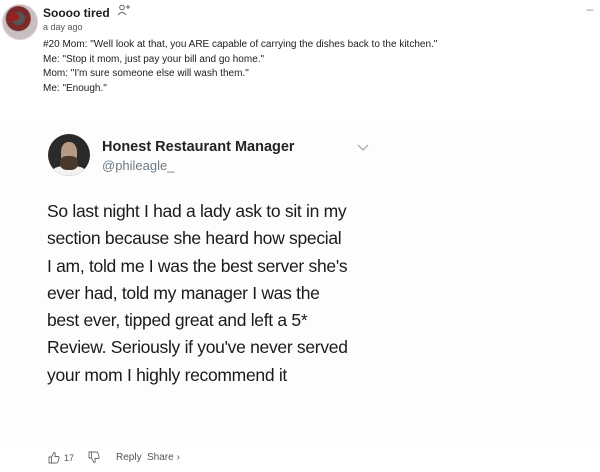 Image resolution: width=600 pixels, height=472 pixels. I want to click on tweet-line: your mom I highly recommend it, so click(167, 374).